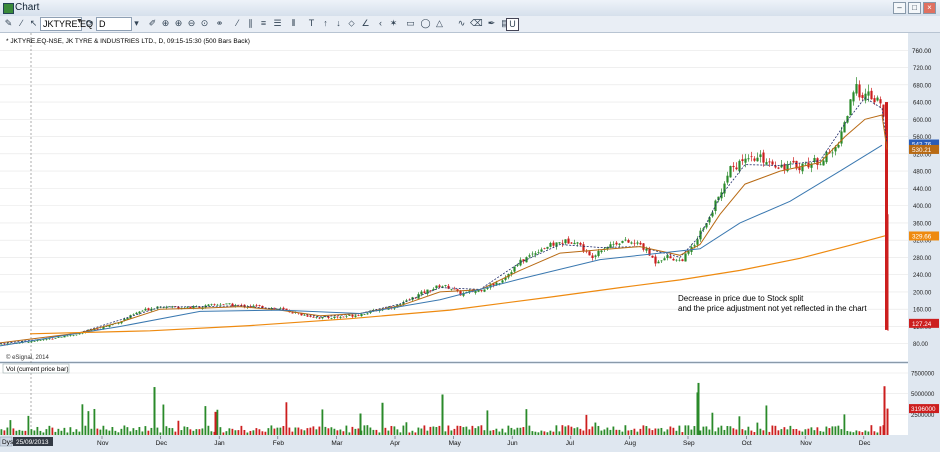 The height and width of the screenshot is (452, 940). Describe the element at coordinates (219, 443) in the screenshot. I see `month-label: Jan` at that location.